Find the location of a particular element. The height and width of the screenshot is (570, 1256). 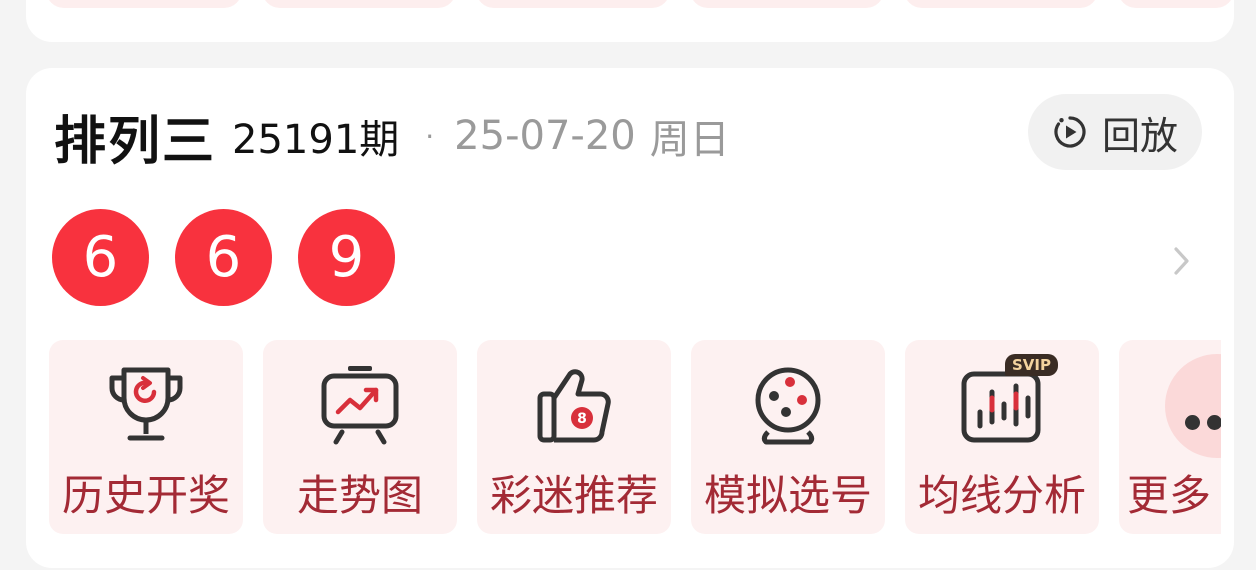

tool-trend-chart: 走势图 is located at coordinates (360, 437).